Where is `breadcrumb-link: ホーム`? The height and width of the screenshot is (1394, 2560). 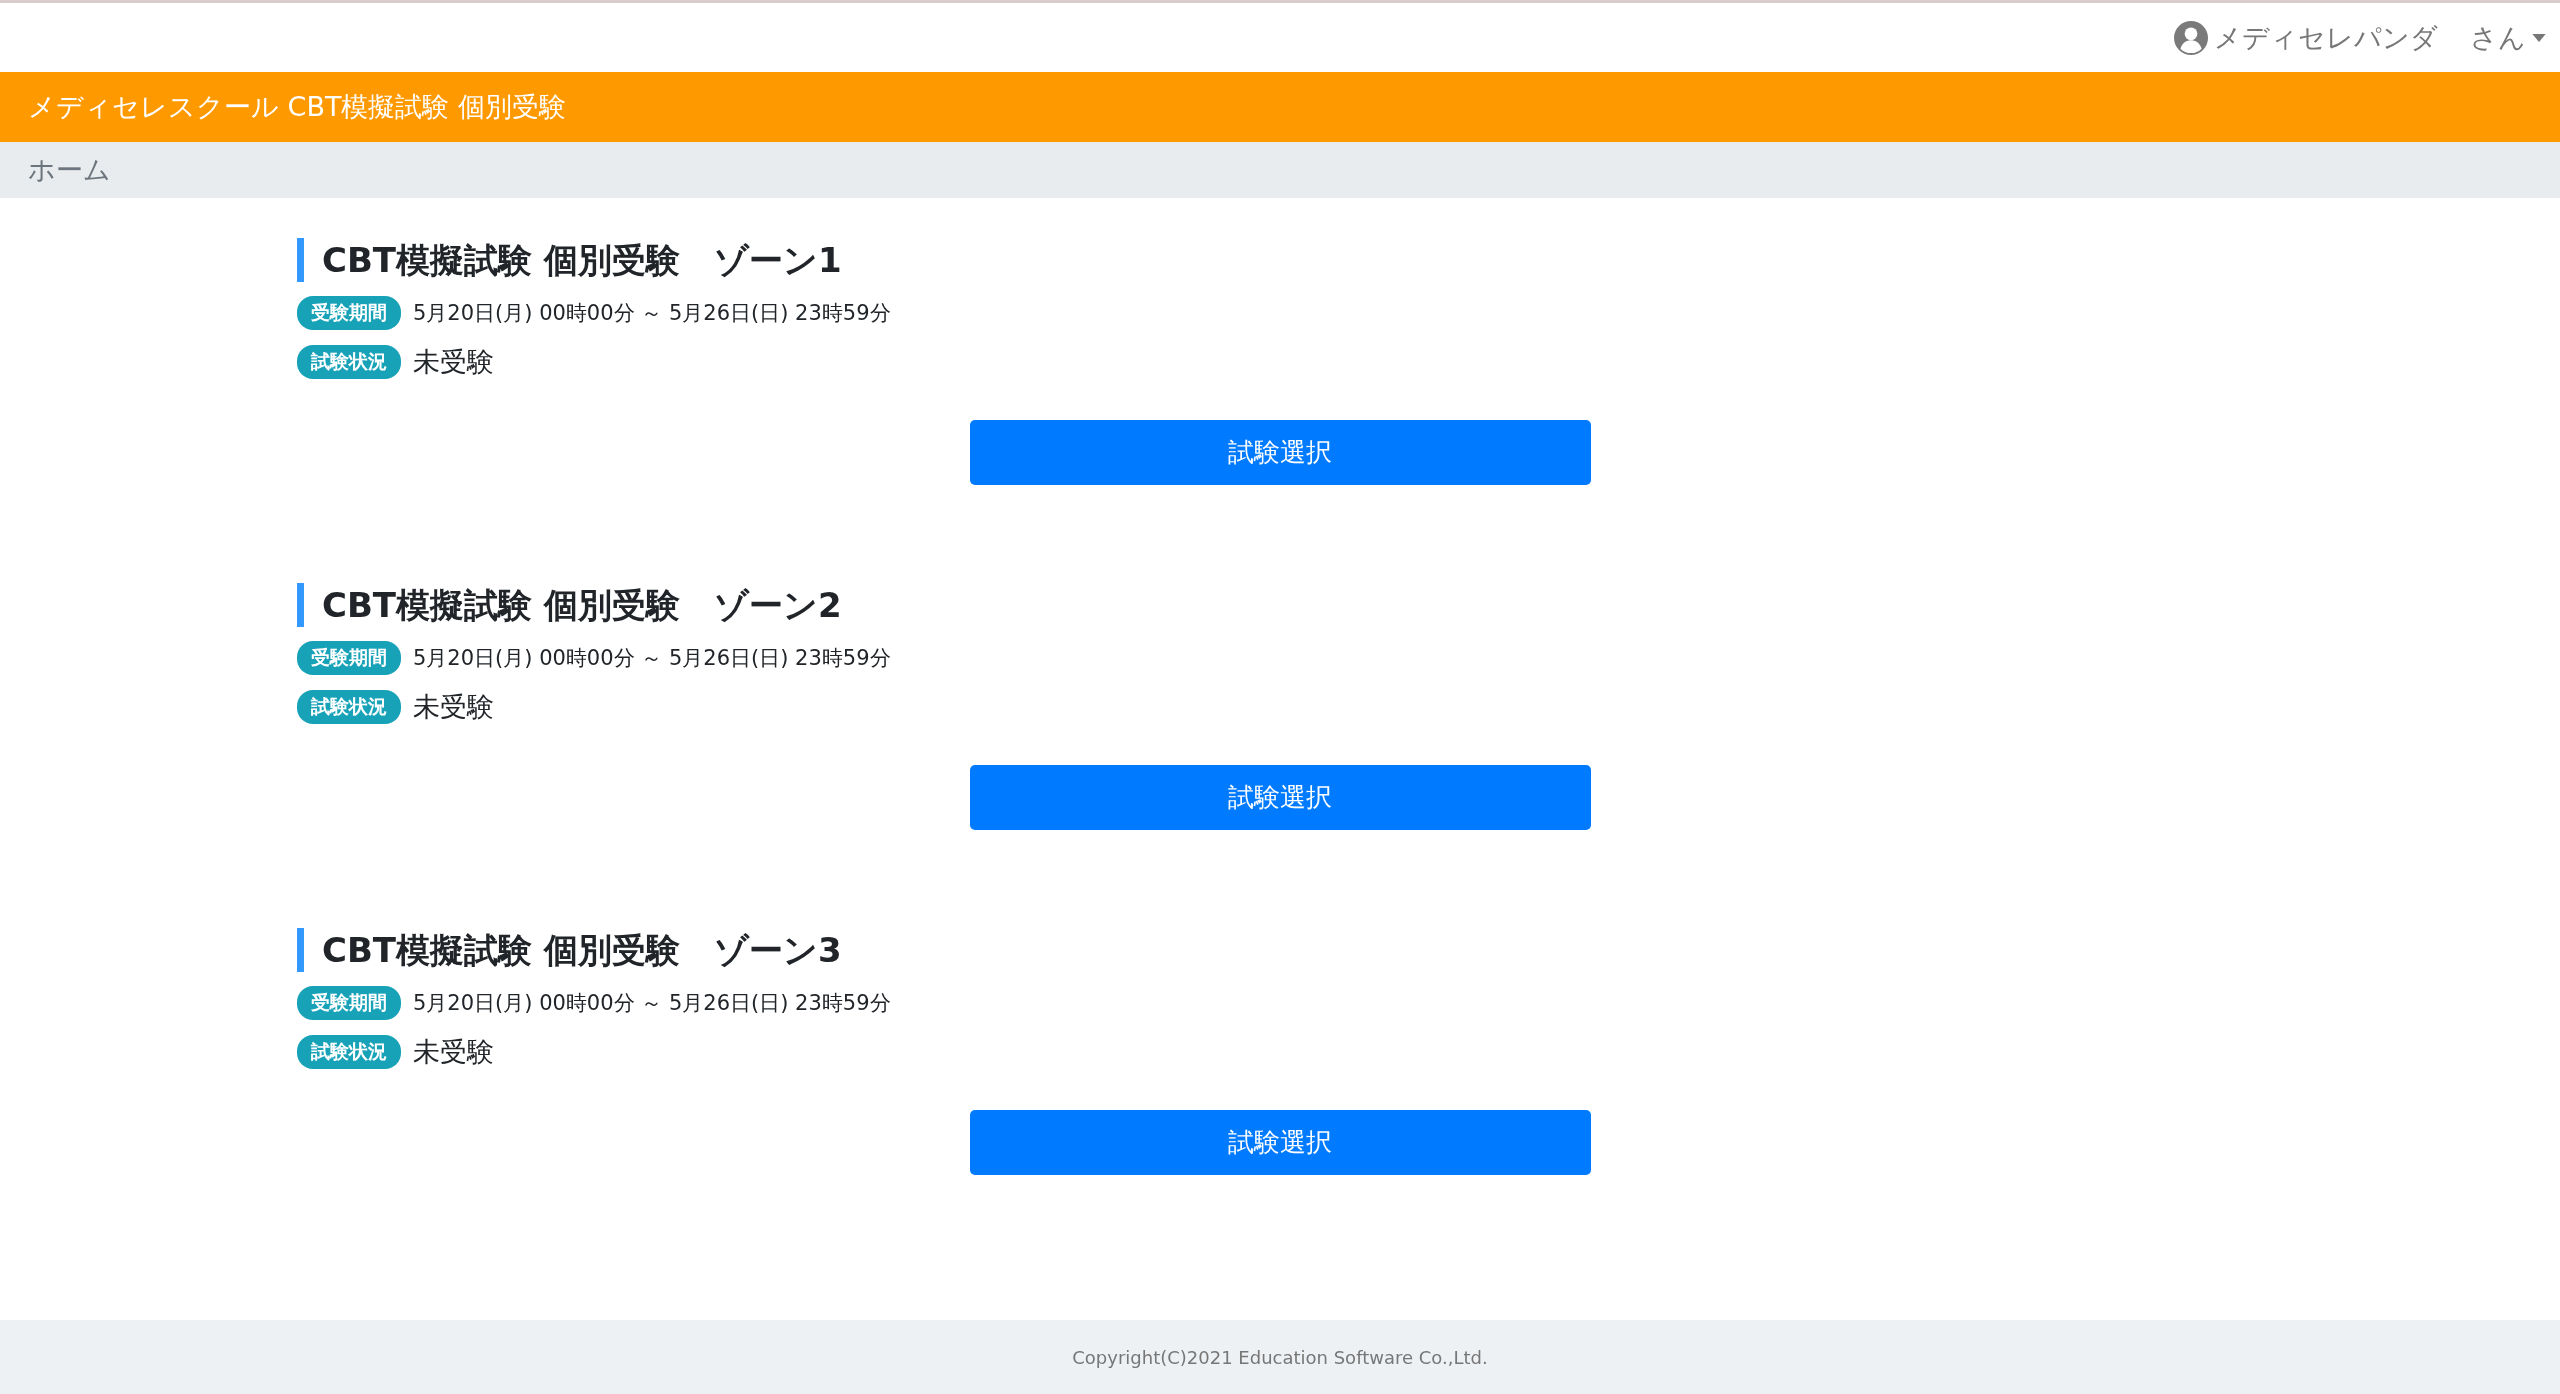 breadcrumb-link: ホーム is located at coordinates (69, 170).